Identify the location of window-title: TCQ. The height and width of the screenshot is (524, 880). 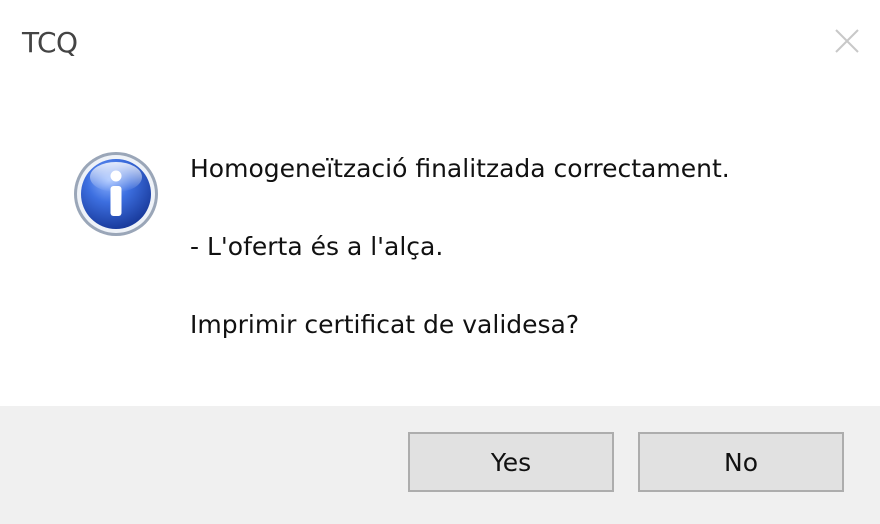
(50, 42).